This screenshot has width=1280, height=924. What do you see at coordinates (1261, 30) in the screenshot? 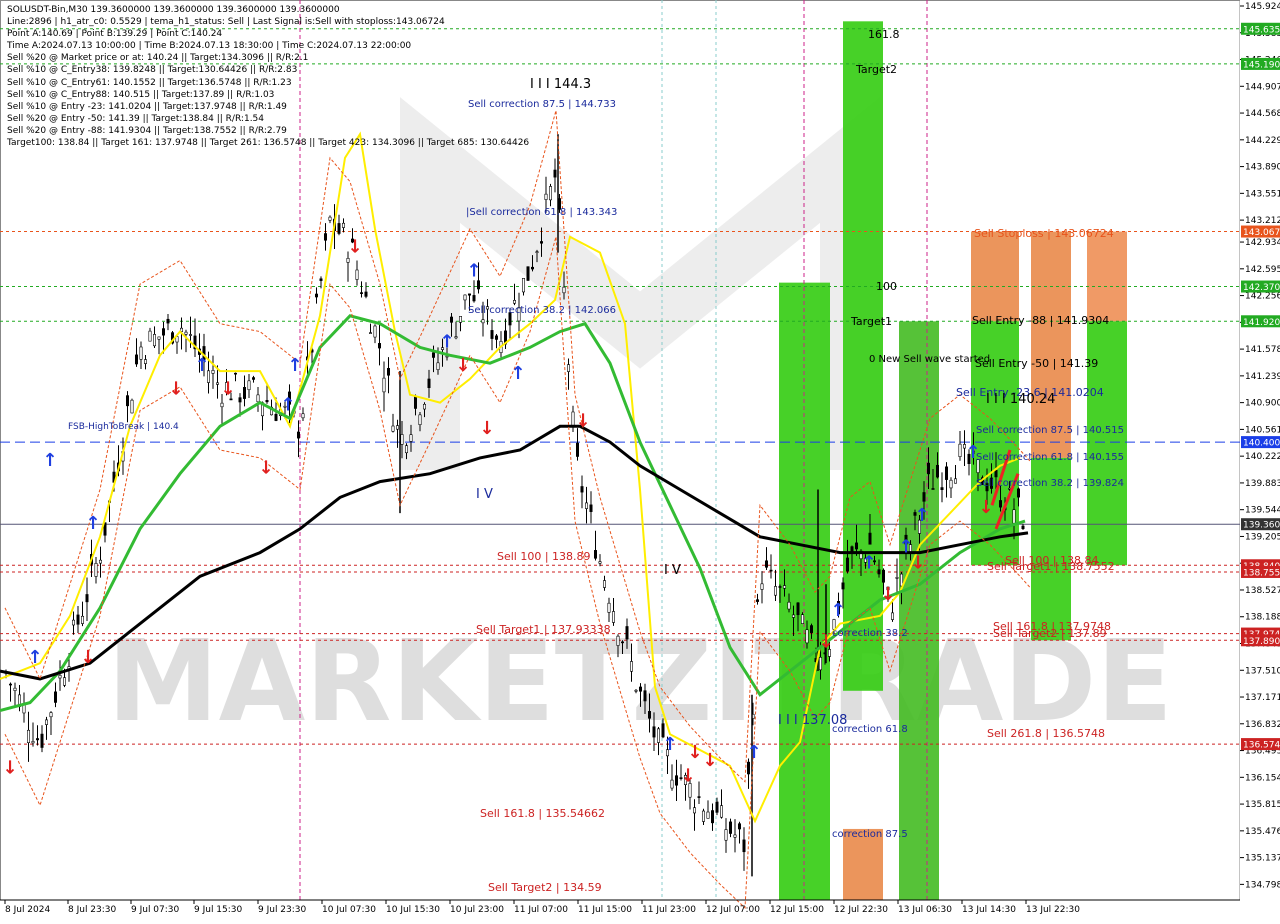
I see `price-tag-label: 145.635` at bounding box center [1261, 30].